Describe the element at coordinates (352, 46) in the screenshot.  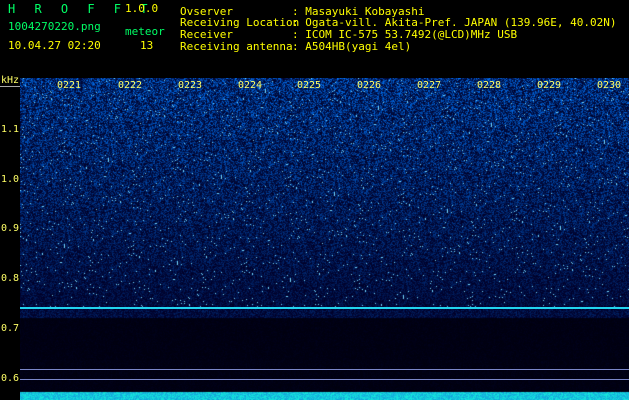
I see `antenna-value: : A504HB(yagi 4el)` at that location.